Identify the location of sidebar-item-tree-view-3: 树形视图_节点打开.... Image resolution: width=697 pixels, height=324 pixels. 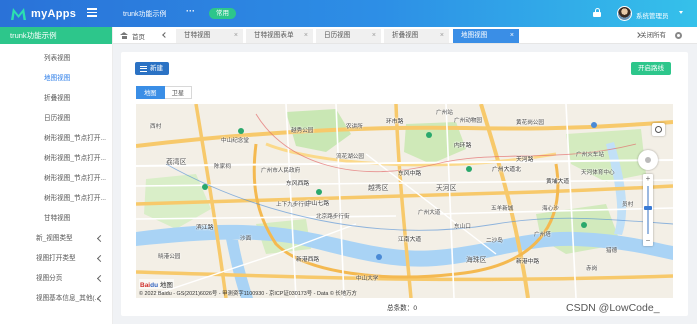
(56, 179).